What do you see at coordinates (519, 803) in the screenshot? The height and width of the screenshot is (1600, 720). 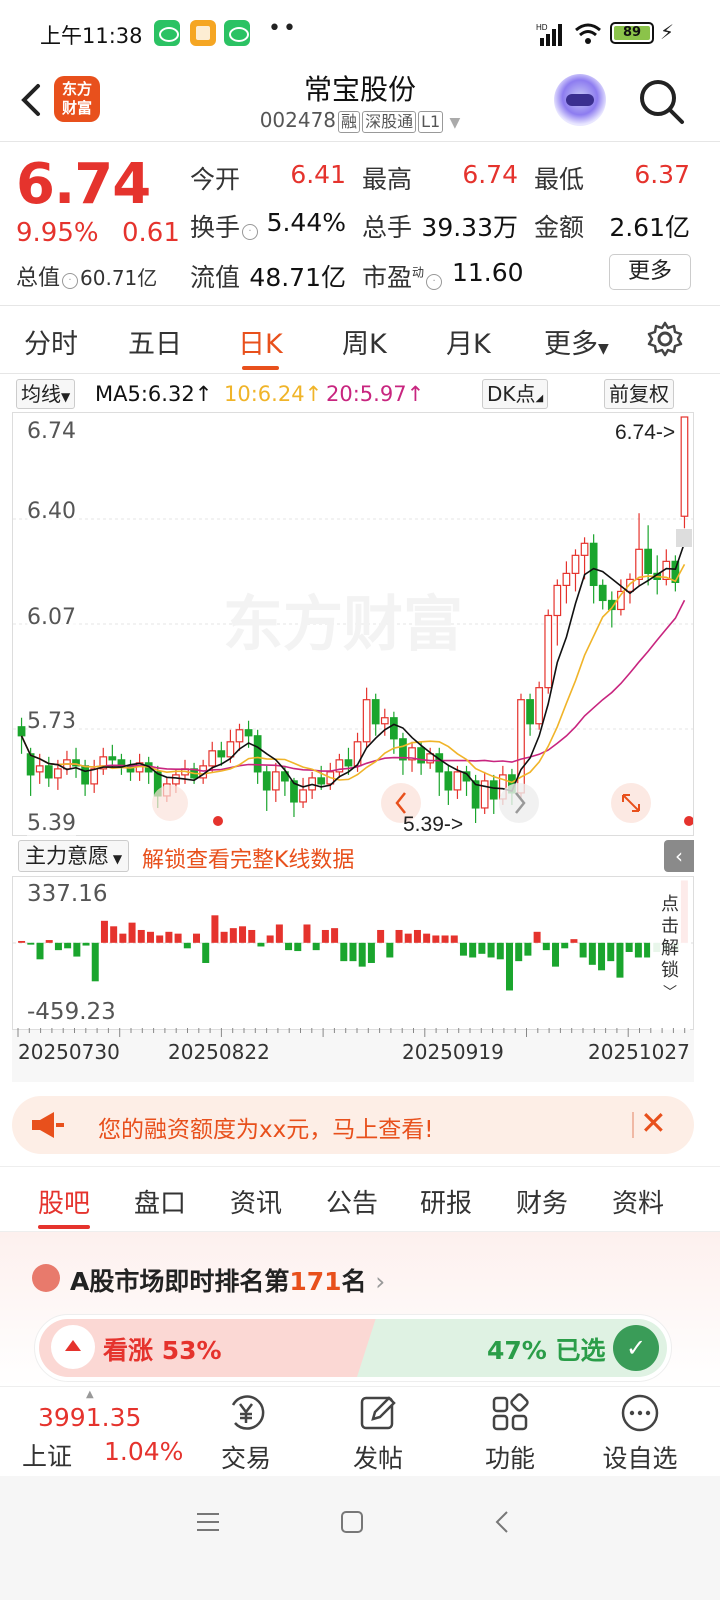 I see `scroll-right-button` at bounding box center [519, 803].